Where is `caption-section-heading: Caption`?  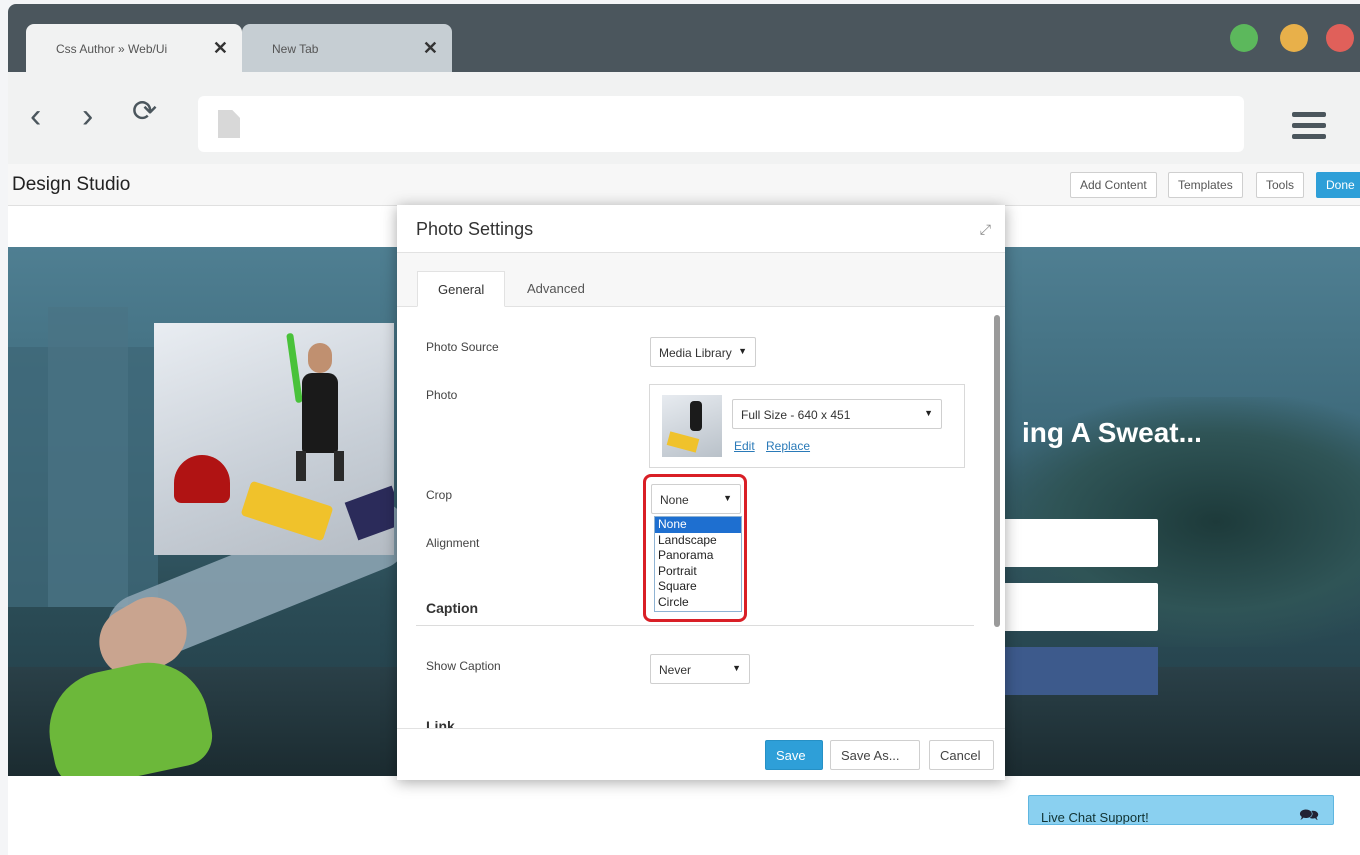
caption-section-heading: Caption is located at coordinates (452, 608).